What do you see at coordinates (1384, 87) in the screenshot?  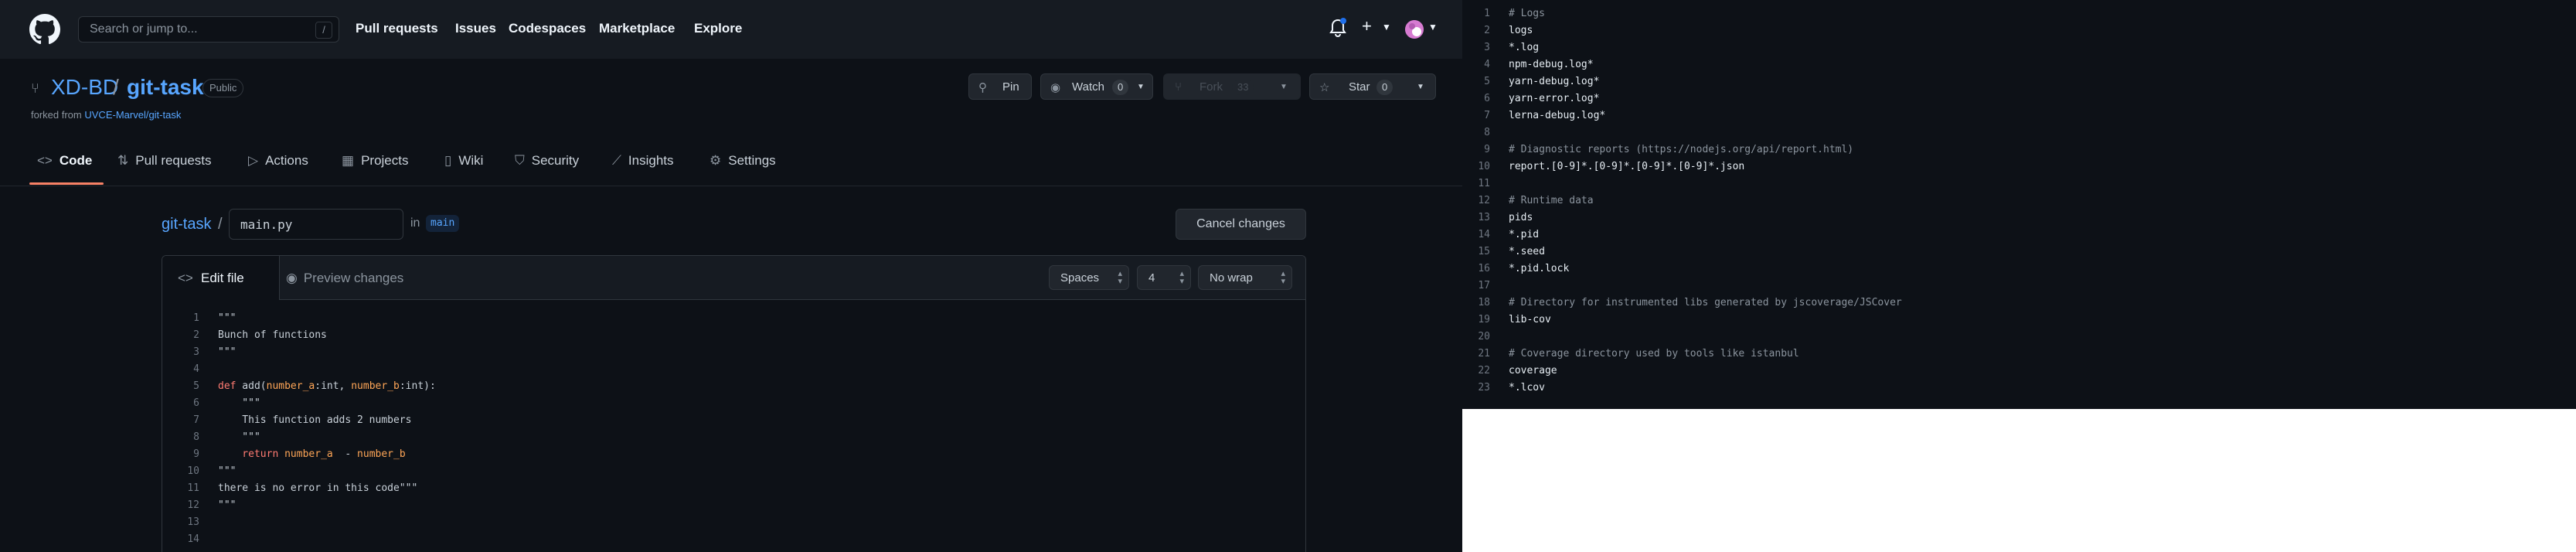 I see `star-count: 0` at bounding box center [1384, 87].